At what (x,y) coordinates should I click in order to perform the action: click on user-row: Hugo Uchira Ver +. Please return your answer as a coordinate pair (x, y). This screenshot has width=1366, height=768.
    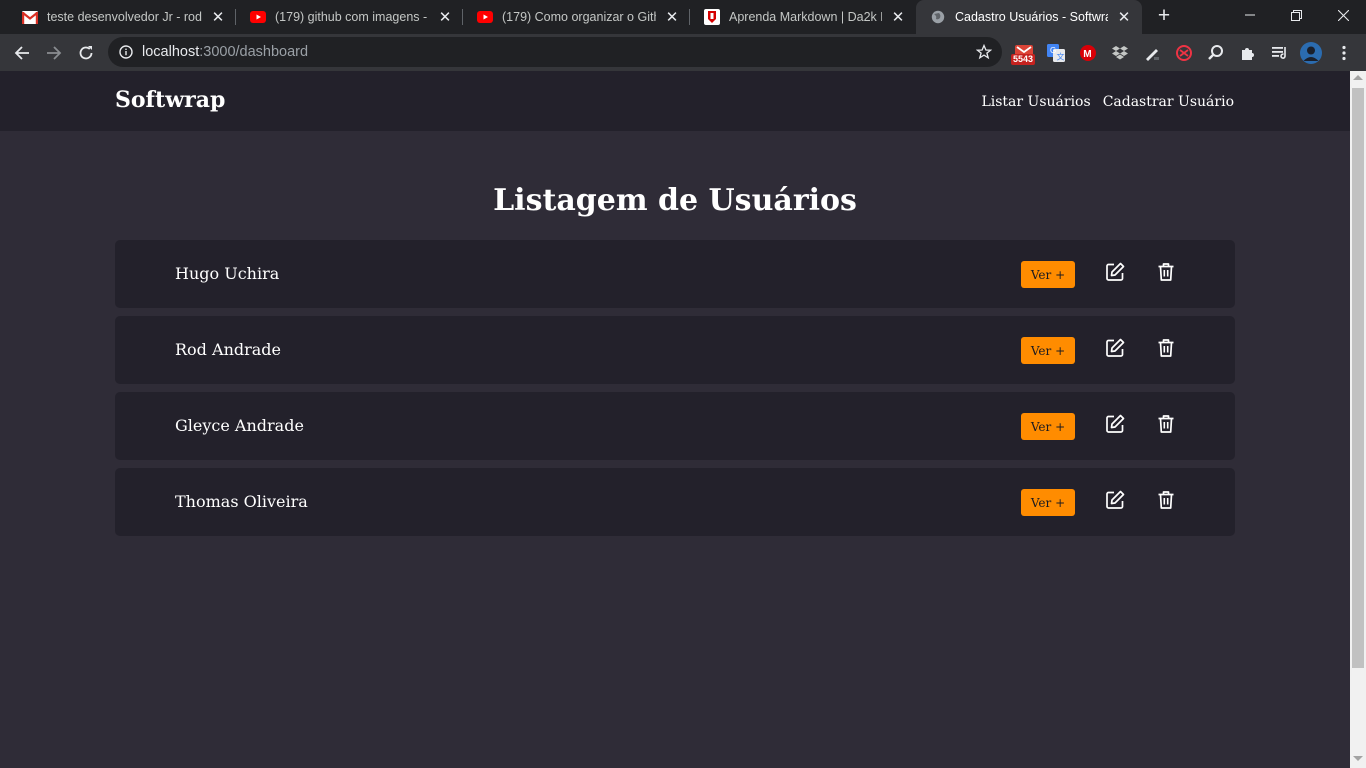
    Looking at the image, I should click on (675, 274).